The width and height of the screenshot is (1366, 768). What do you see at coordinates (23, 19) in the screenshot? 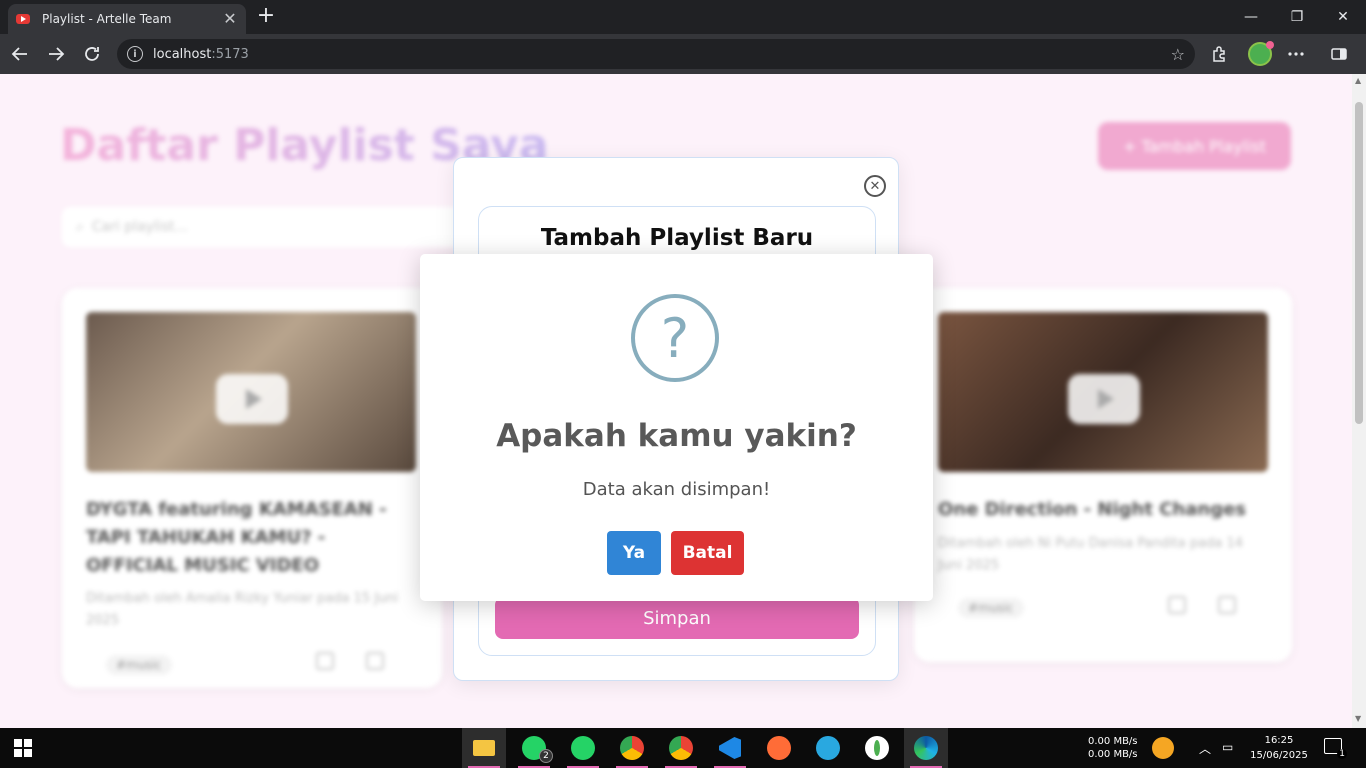
I see `youtube-favicon-icon` at bounding box center [23, 19].